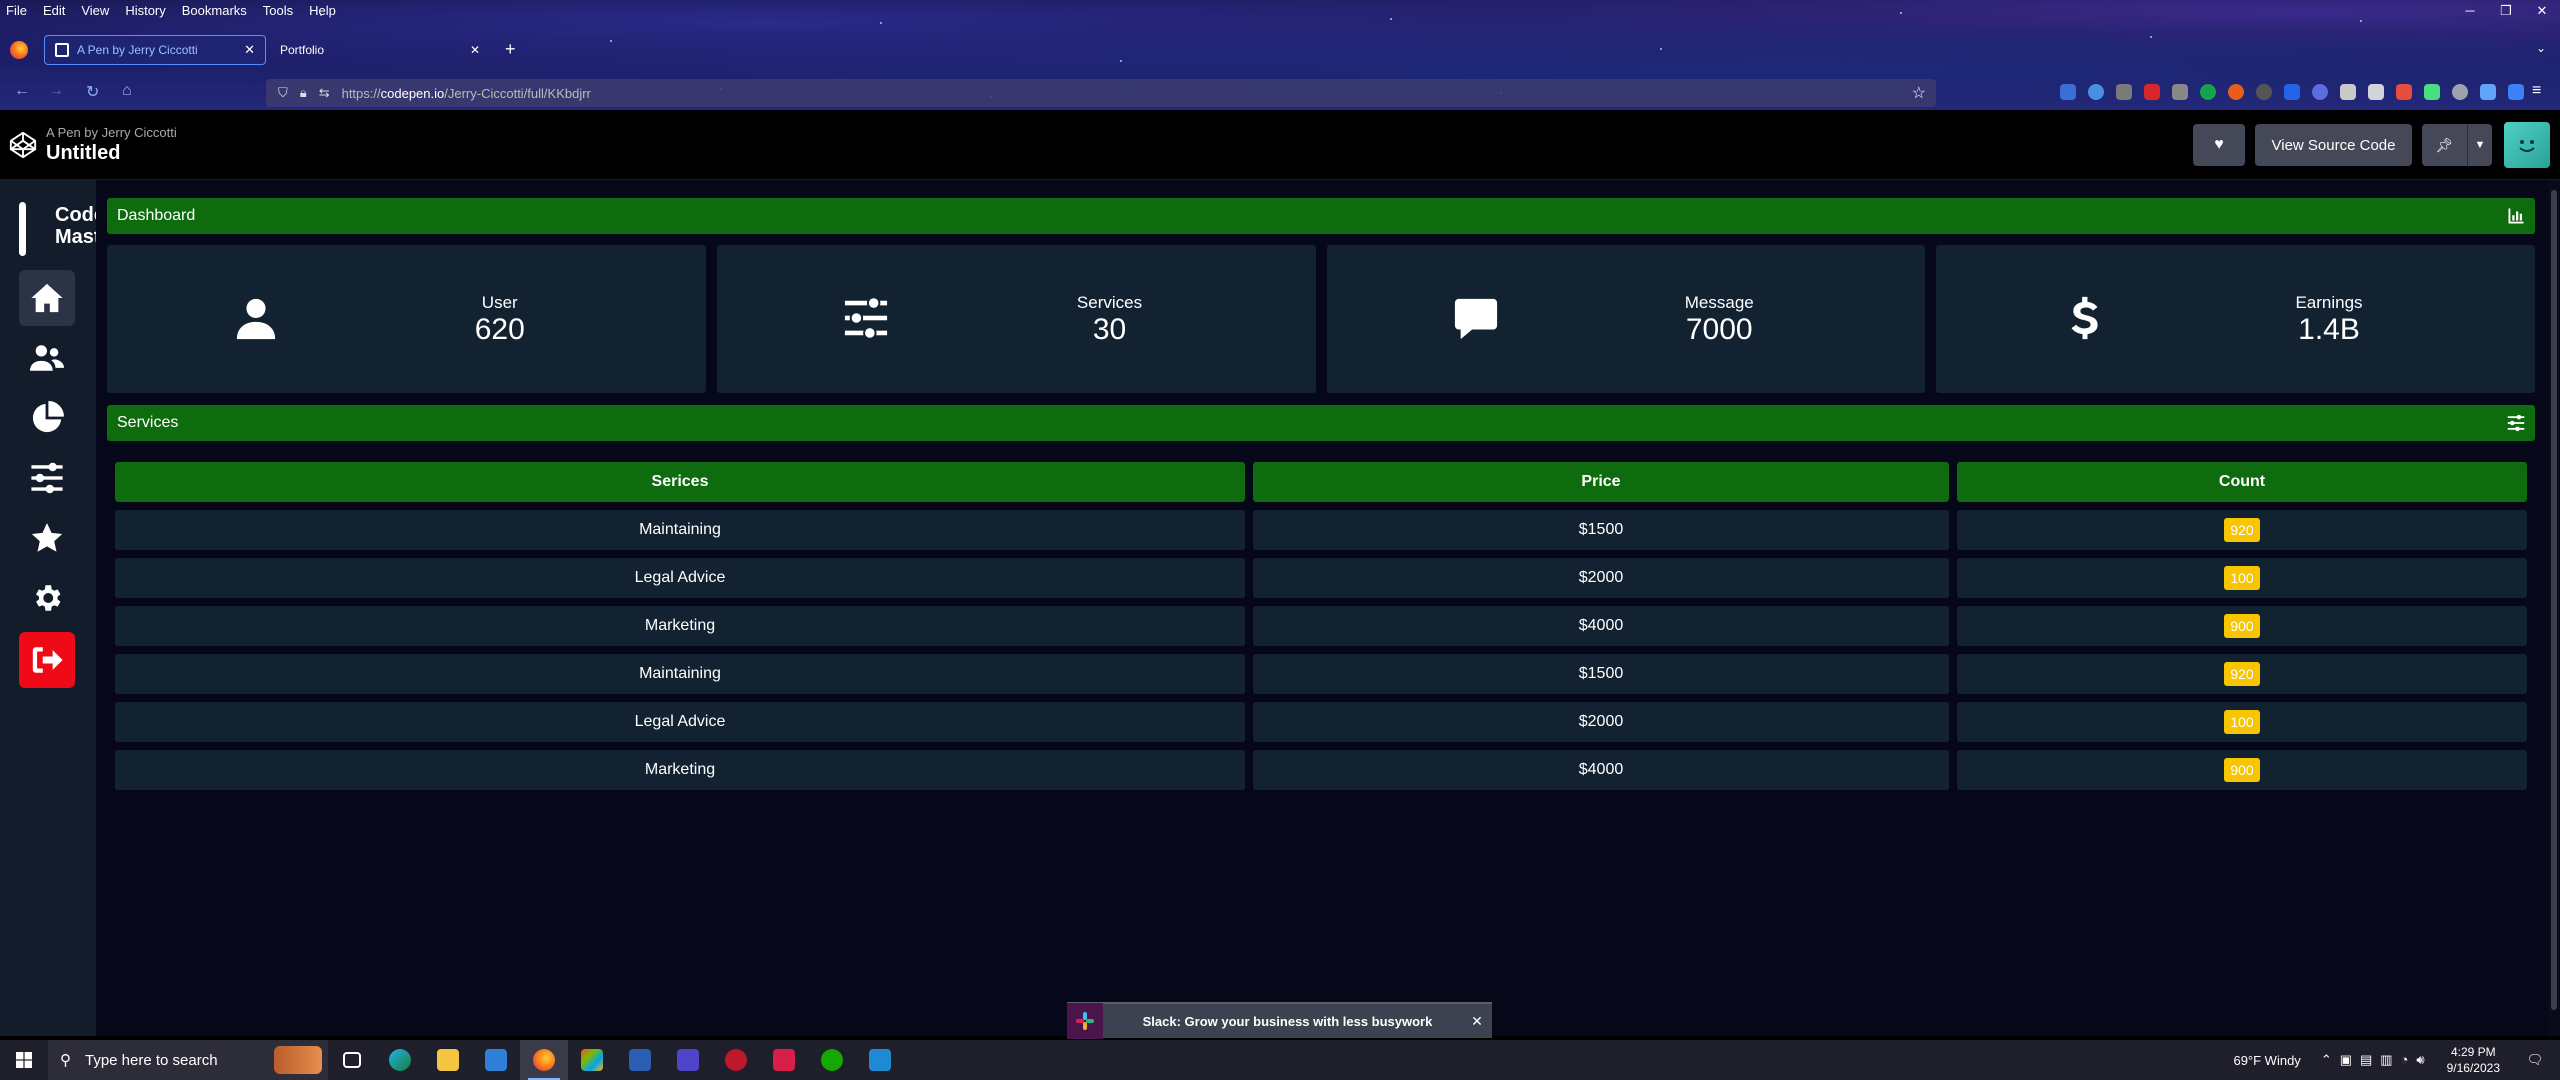  I want to click on menu-edit: Edit, so click(54, 11).